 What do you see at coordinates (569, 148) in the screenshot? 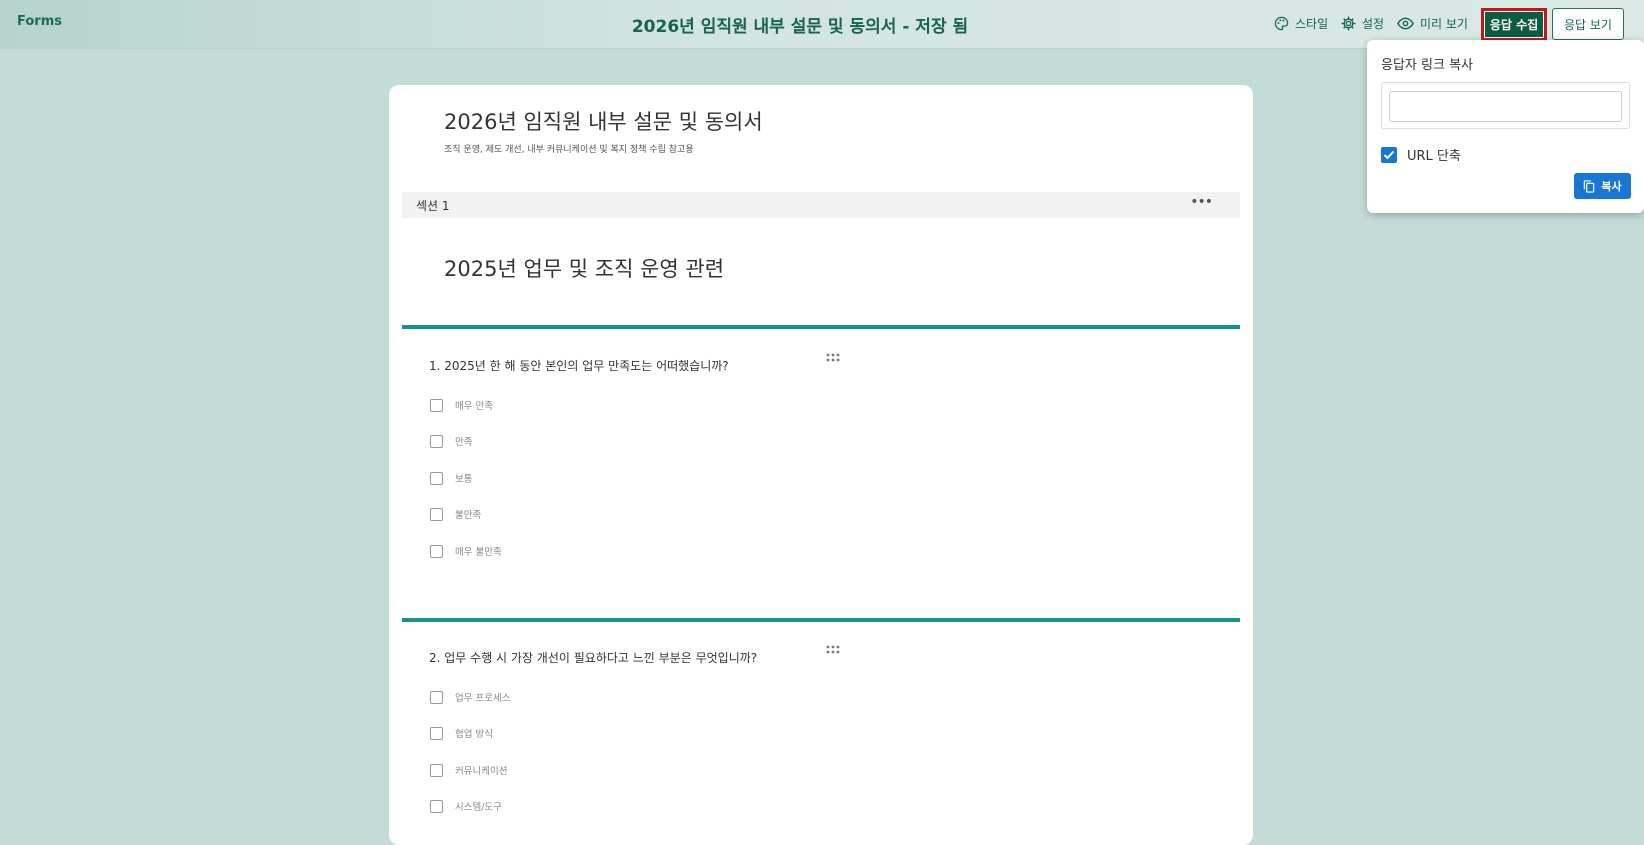
I see `form-description: 조직 운영, 제도 개선, 내부 커뮤니케이션 및 복지 정책 수립 참고용` at bounding box center [569, 148].